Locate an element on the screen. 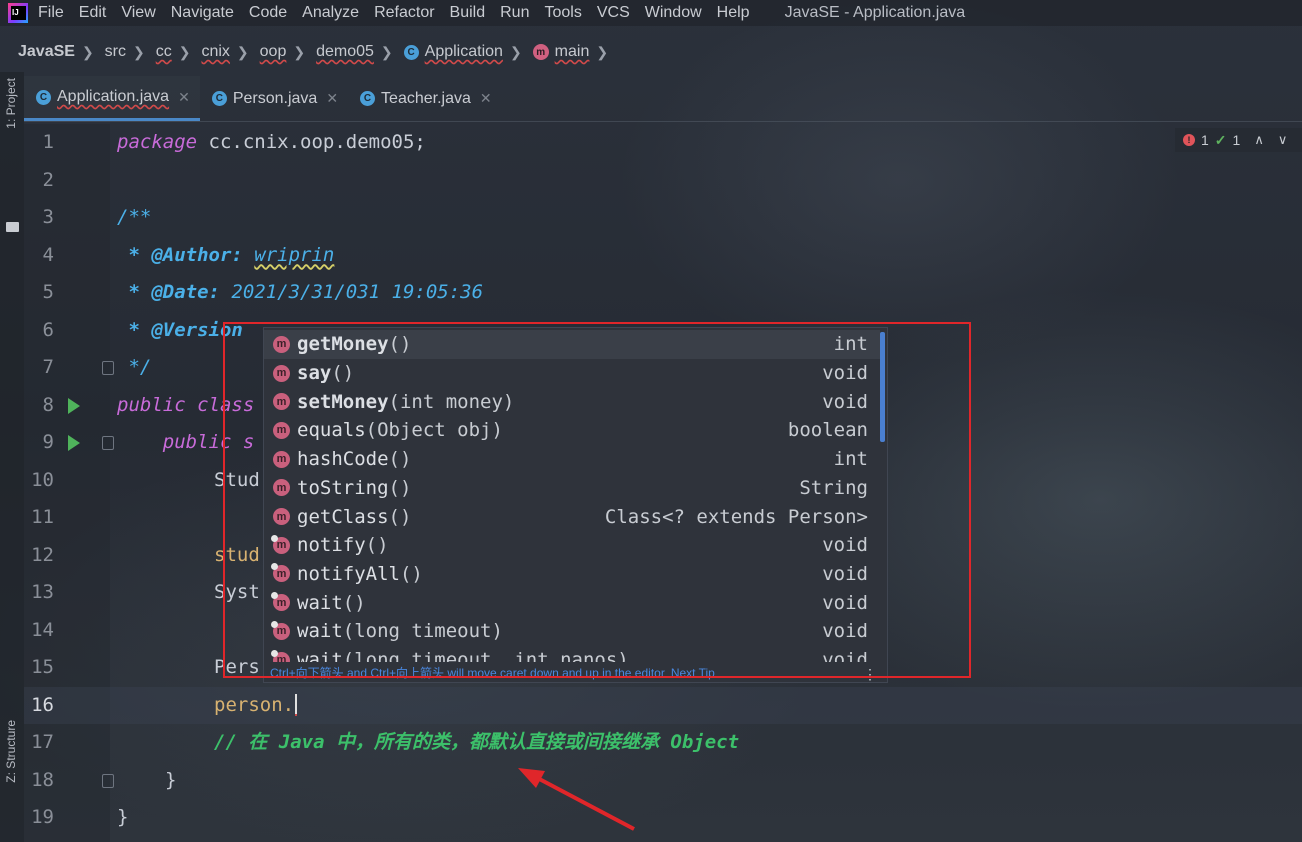 This screenshot has height=842, width=1302. line-number: 5 is located at coordinates (48, 292).